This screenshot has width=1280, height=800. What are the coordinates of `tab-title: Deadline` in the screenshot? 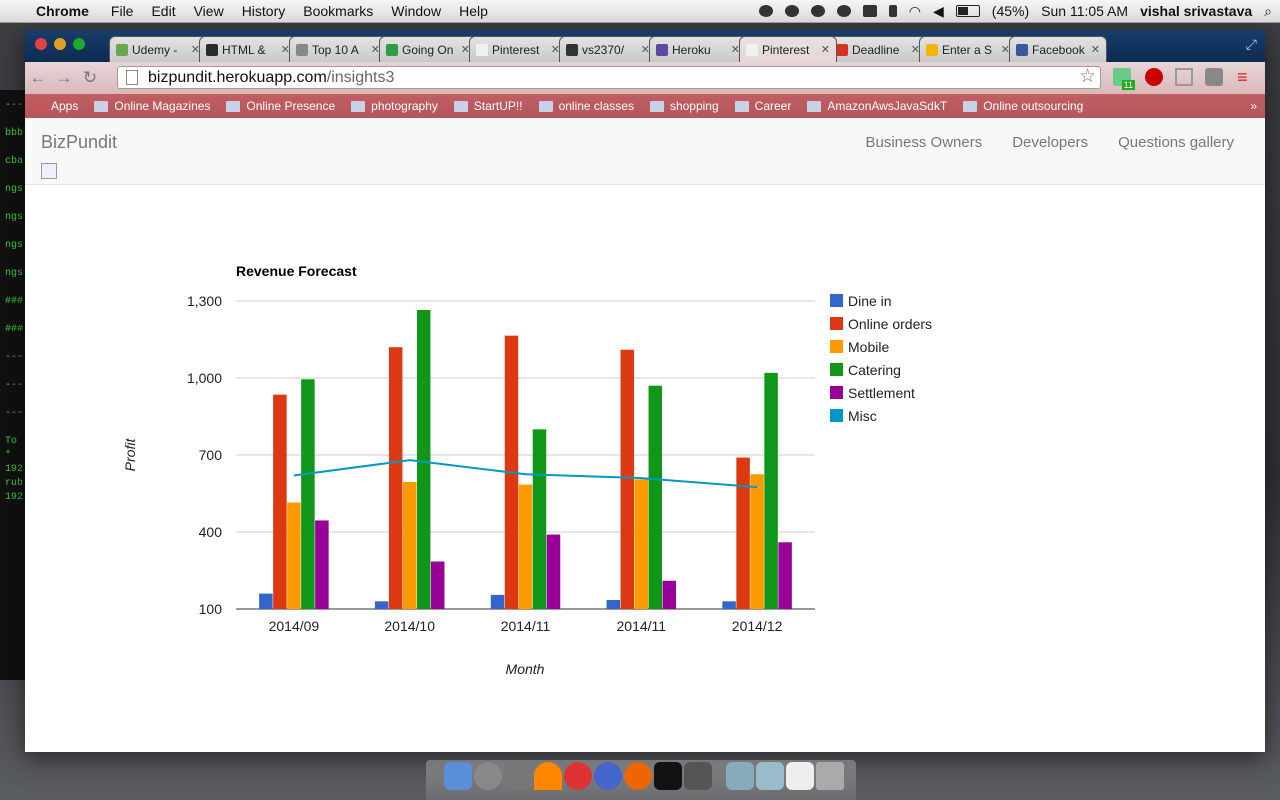 It's located at (876, 49).